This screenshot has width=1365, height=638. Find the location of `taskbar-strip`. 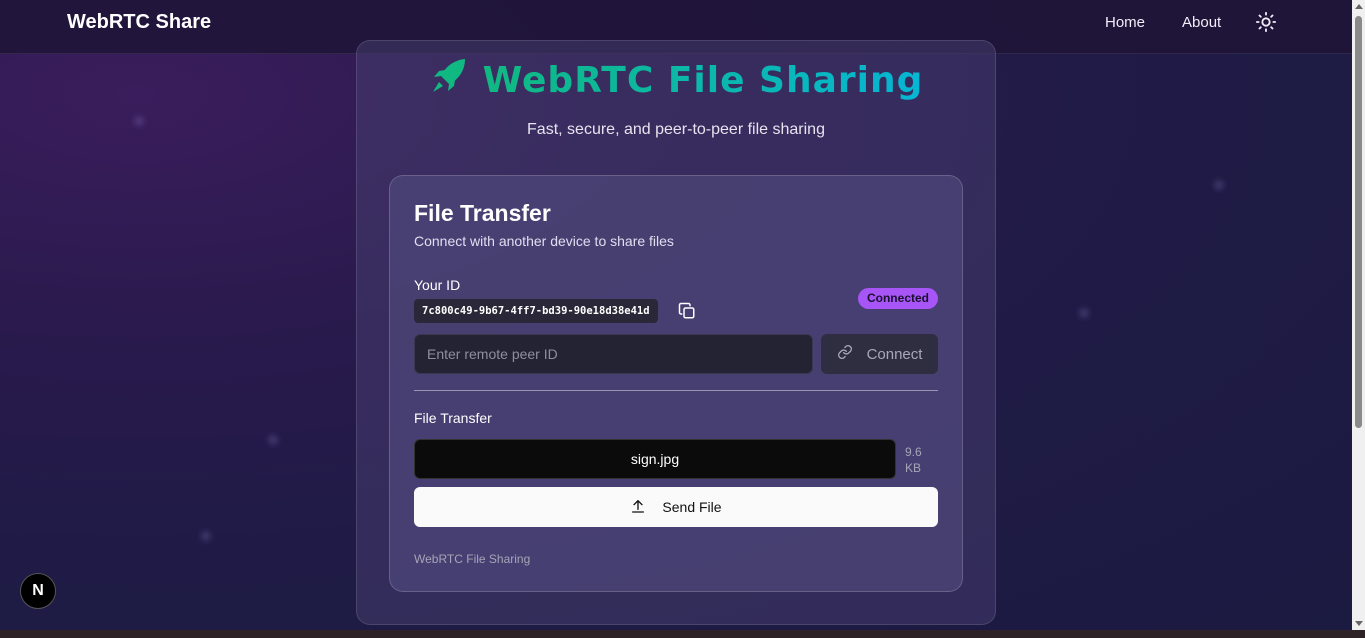

taskbar-strip is located at coordinates (682, 634).